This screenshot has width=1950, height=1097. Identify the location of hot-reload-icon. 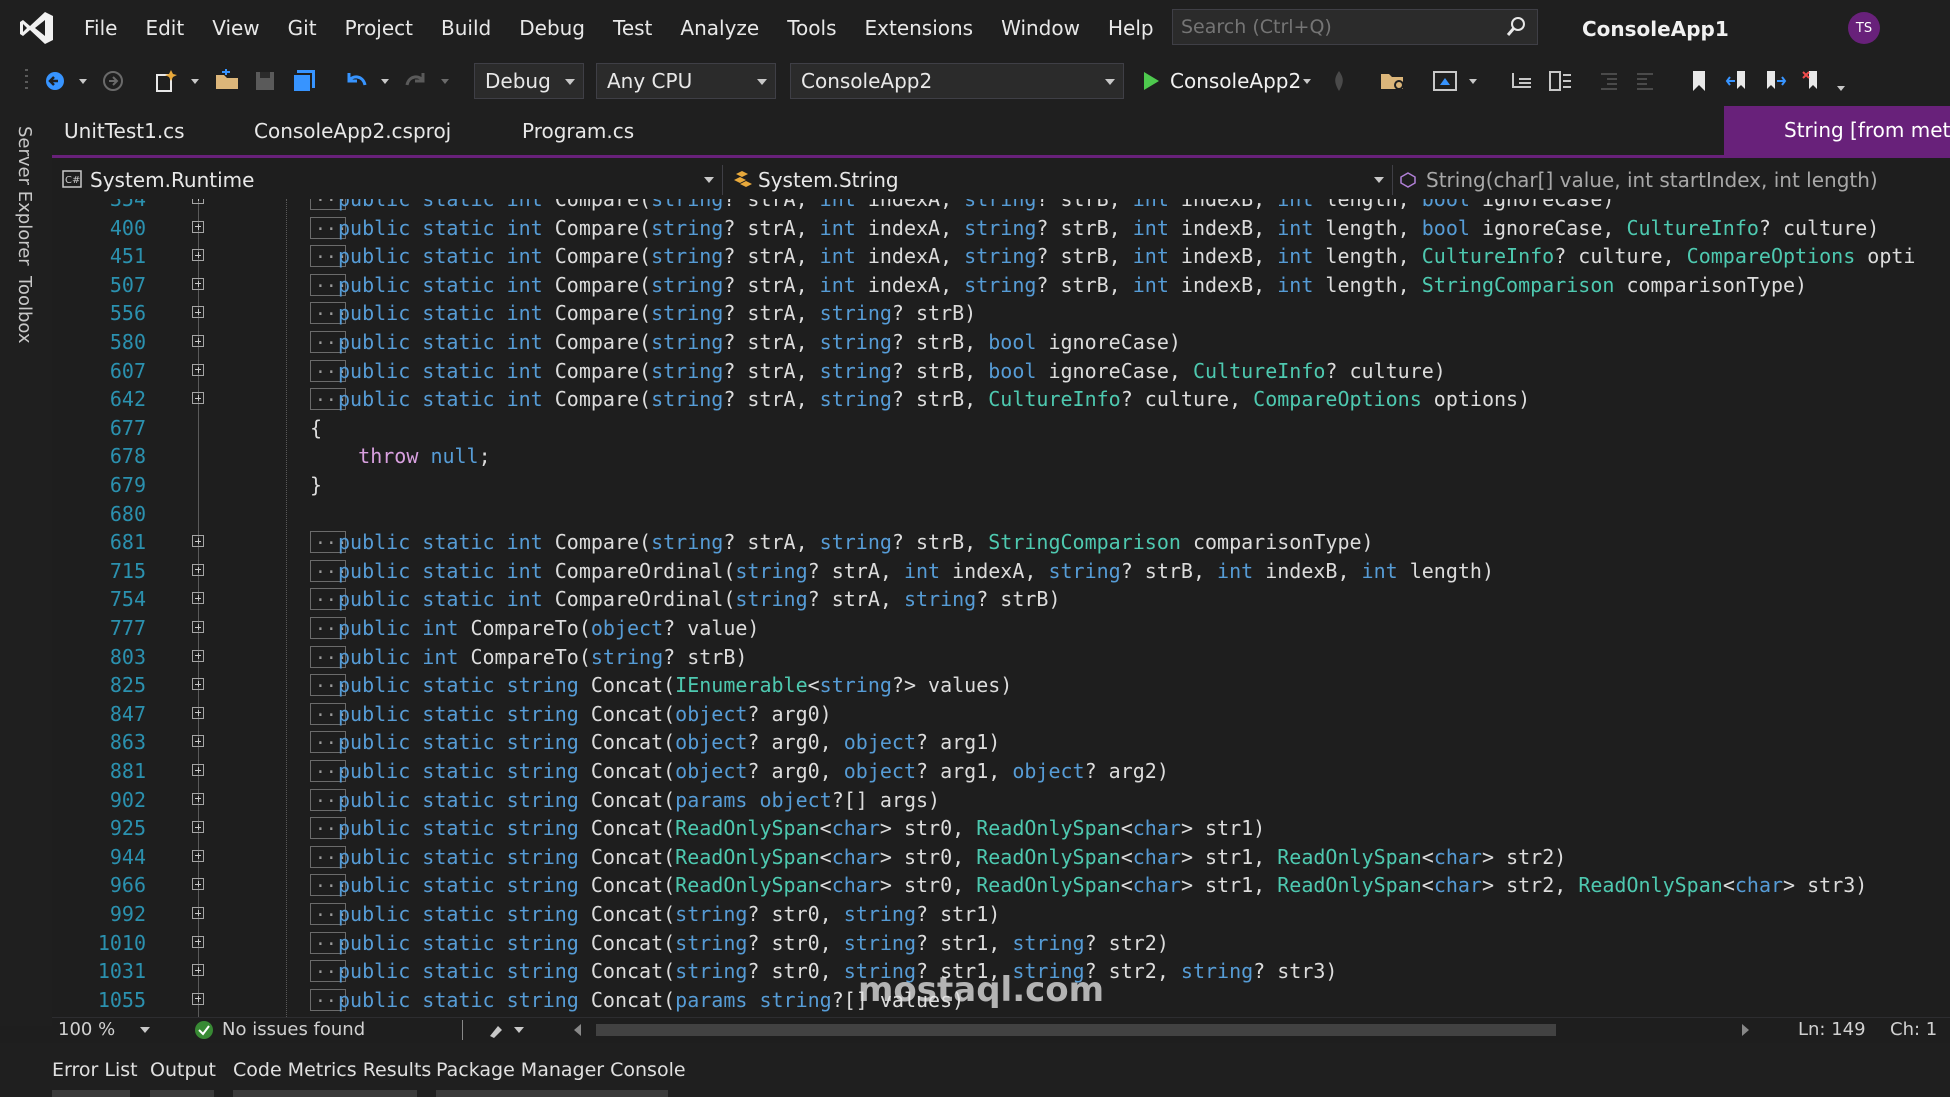
(1339, 81).